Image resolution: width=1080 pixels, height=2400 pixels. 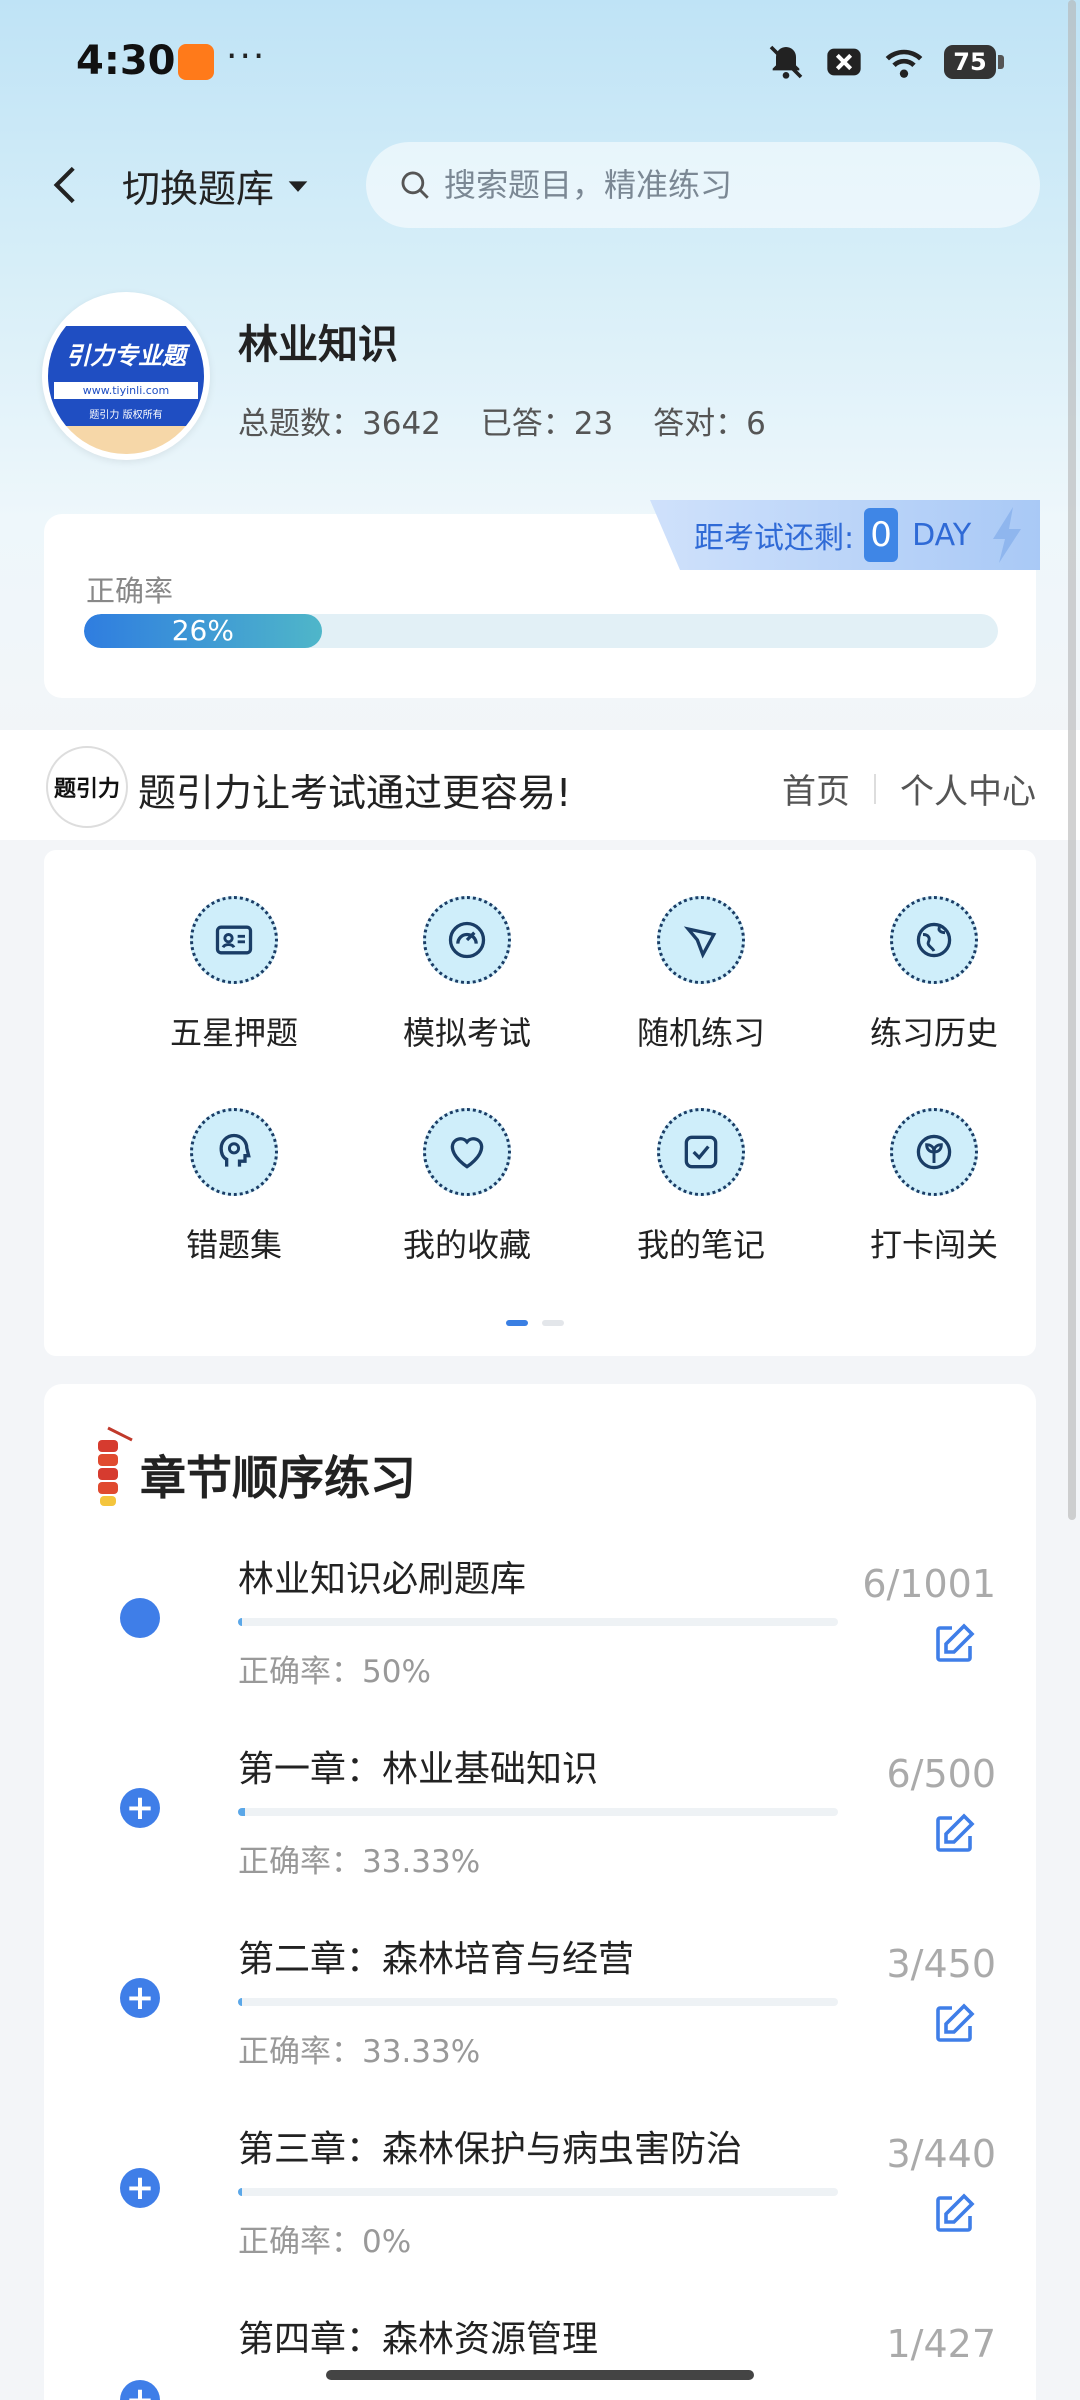 I want to click on accuracy-label: 正确率, so click(x=130, y=591).